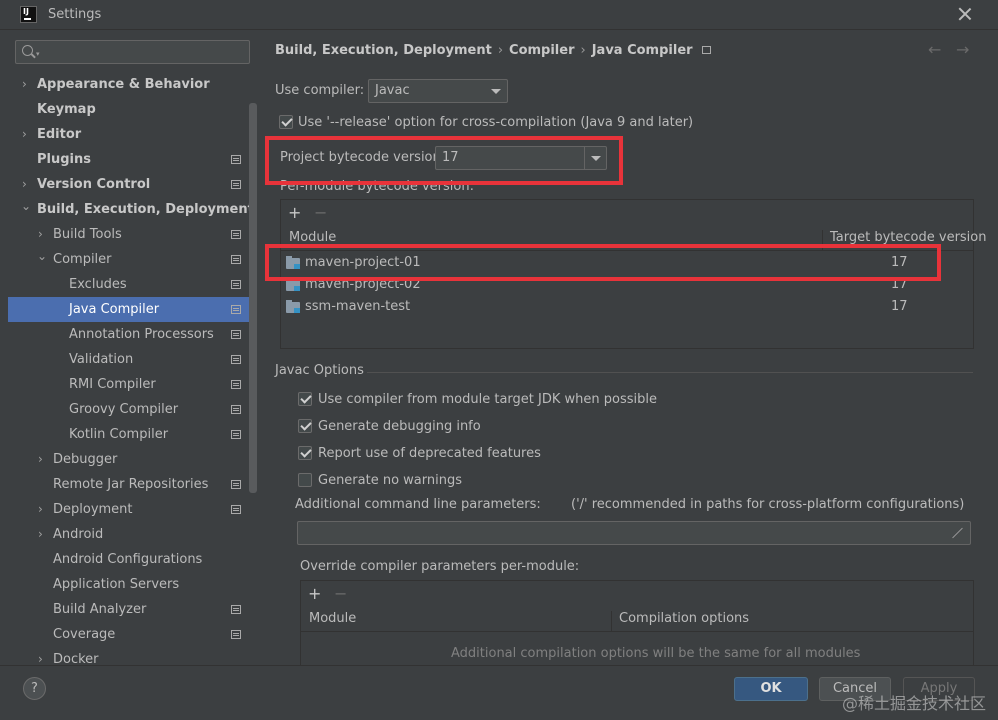 The height and width of the screenshot is (720, 998). Describe the element at coordinates (294, 213) in the screenshot. I see `add-module-button: +` at that location.